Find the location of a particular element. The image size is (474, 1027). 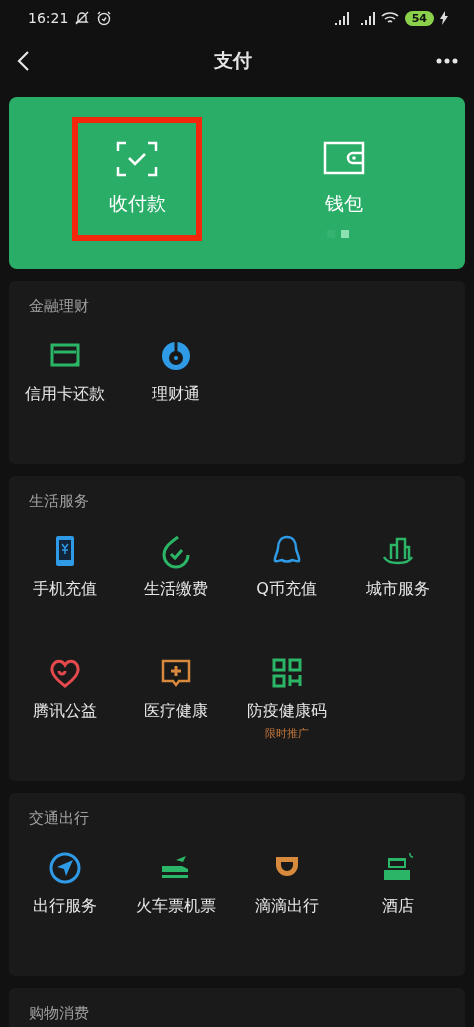

service-item: 理财通 is located at coordinates (175, 394).